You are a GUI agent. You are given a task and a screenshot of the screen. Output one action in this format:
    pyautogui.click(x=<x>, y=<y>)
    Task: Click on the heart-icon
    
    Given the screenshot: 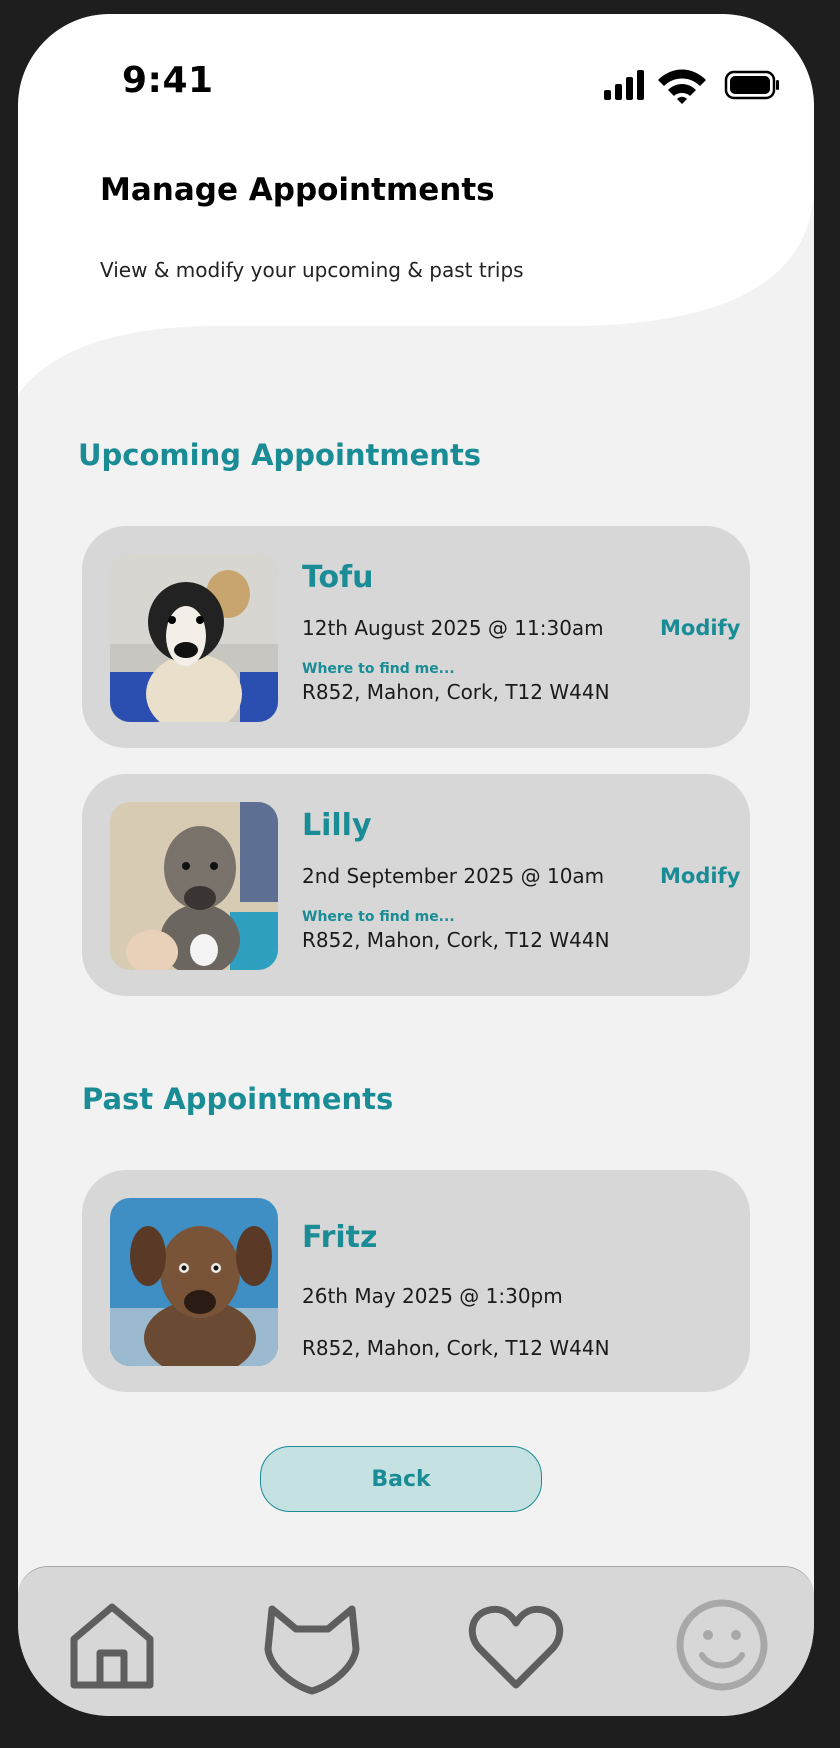 What is the action you would take?
    pyautogui.click(x=516, y=1645)
    